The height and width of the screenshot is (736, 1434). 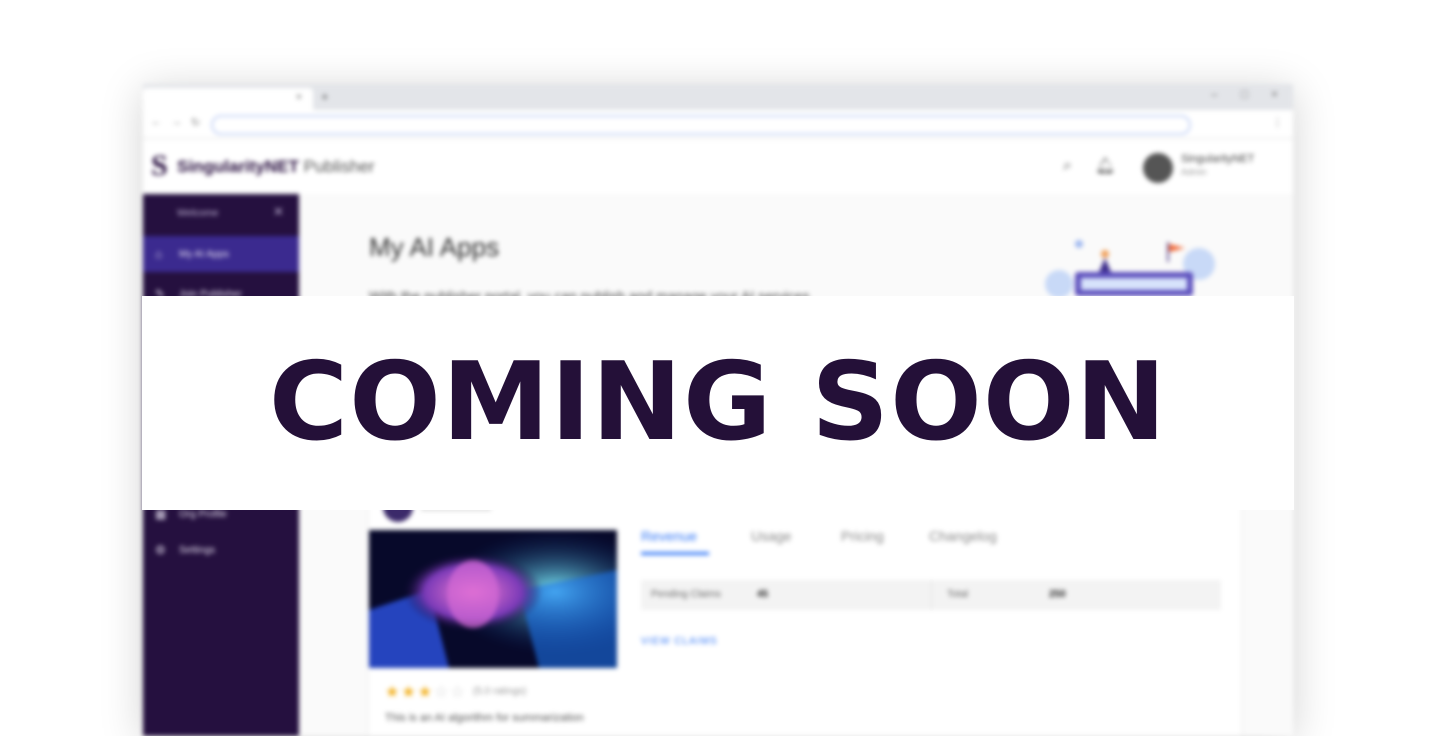 What do you see at coordinates (1194, 172) in the screenshot?
I see `user-role: Admin` at bounding box center [1194, 172].